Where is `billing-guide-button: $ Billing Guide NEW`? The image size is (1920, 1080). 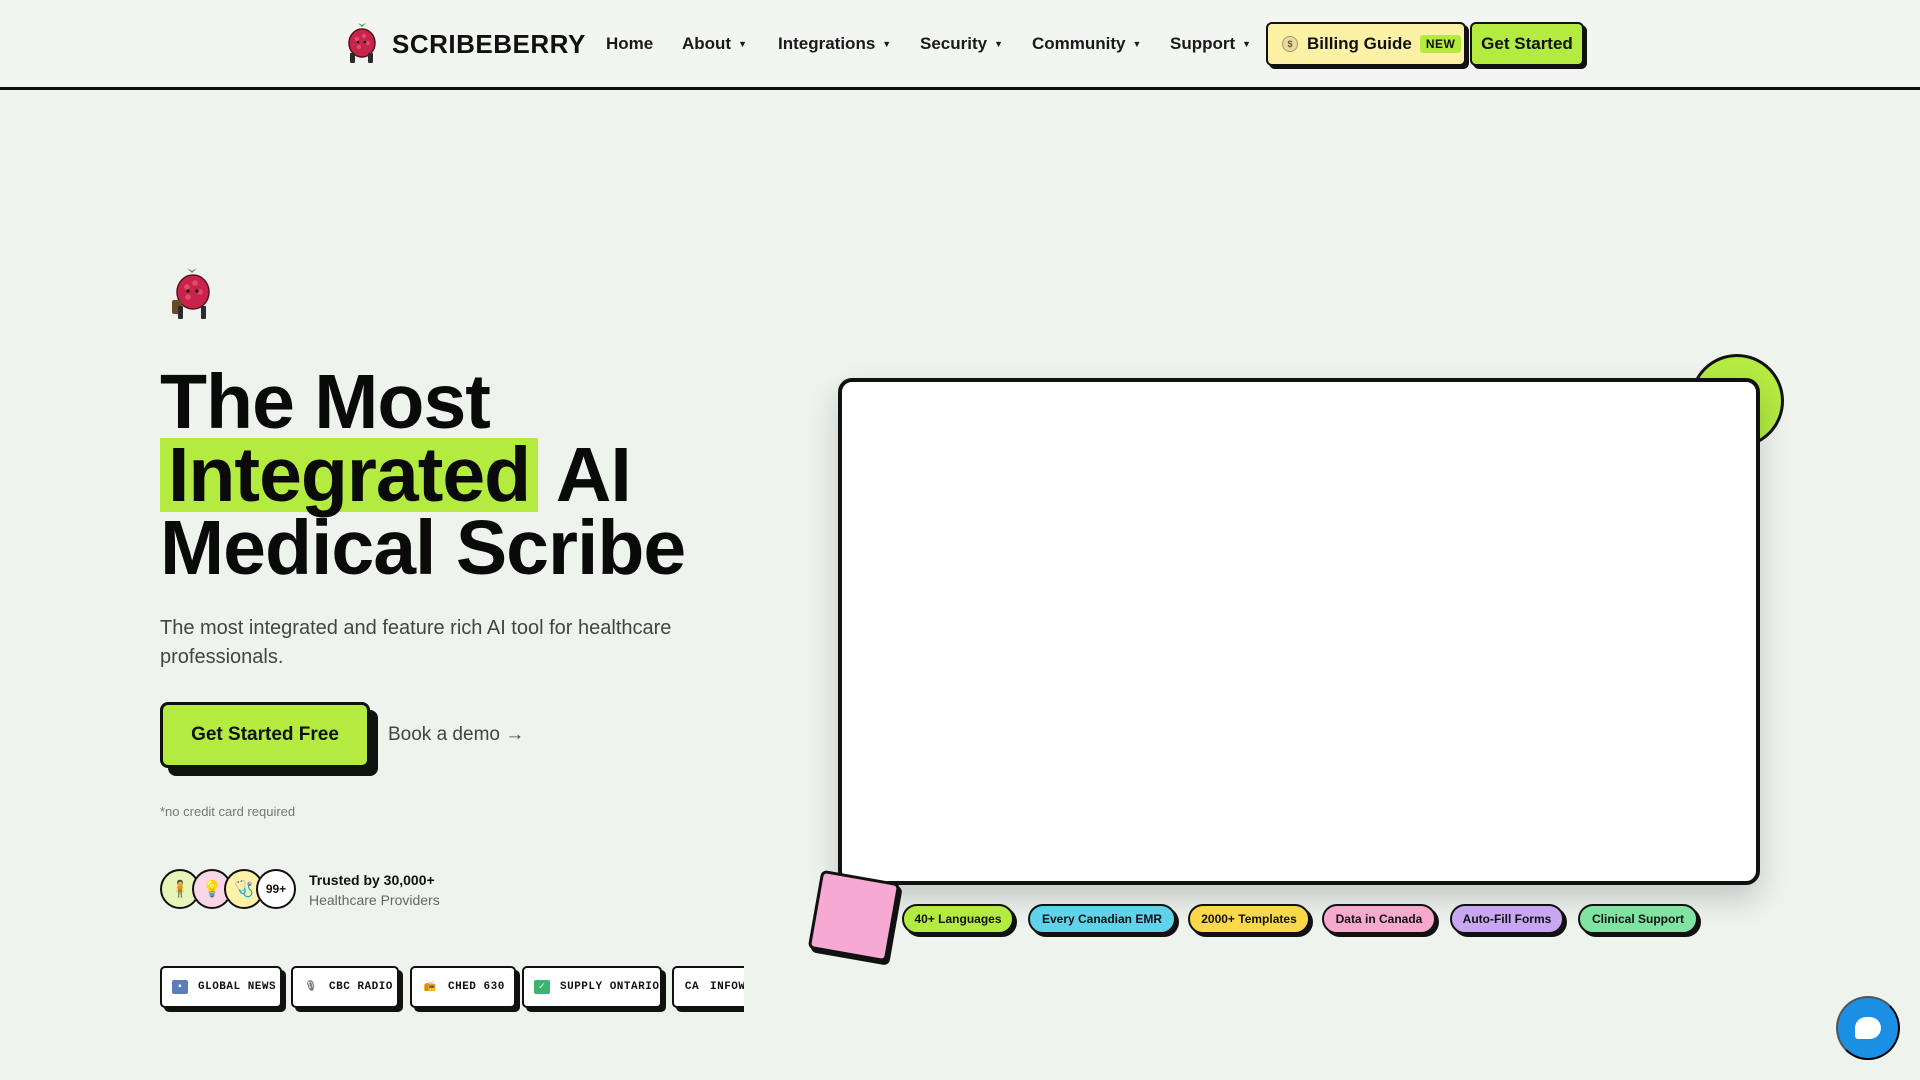 billing-guide-button: $ Billing Guide NEW is located at coordinates (1366, 44).